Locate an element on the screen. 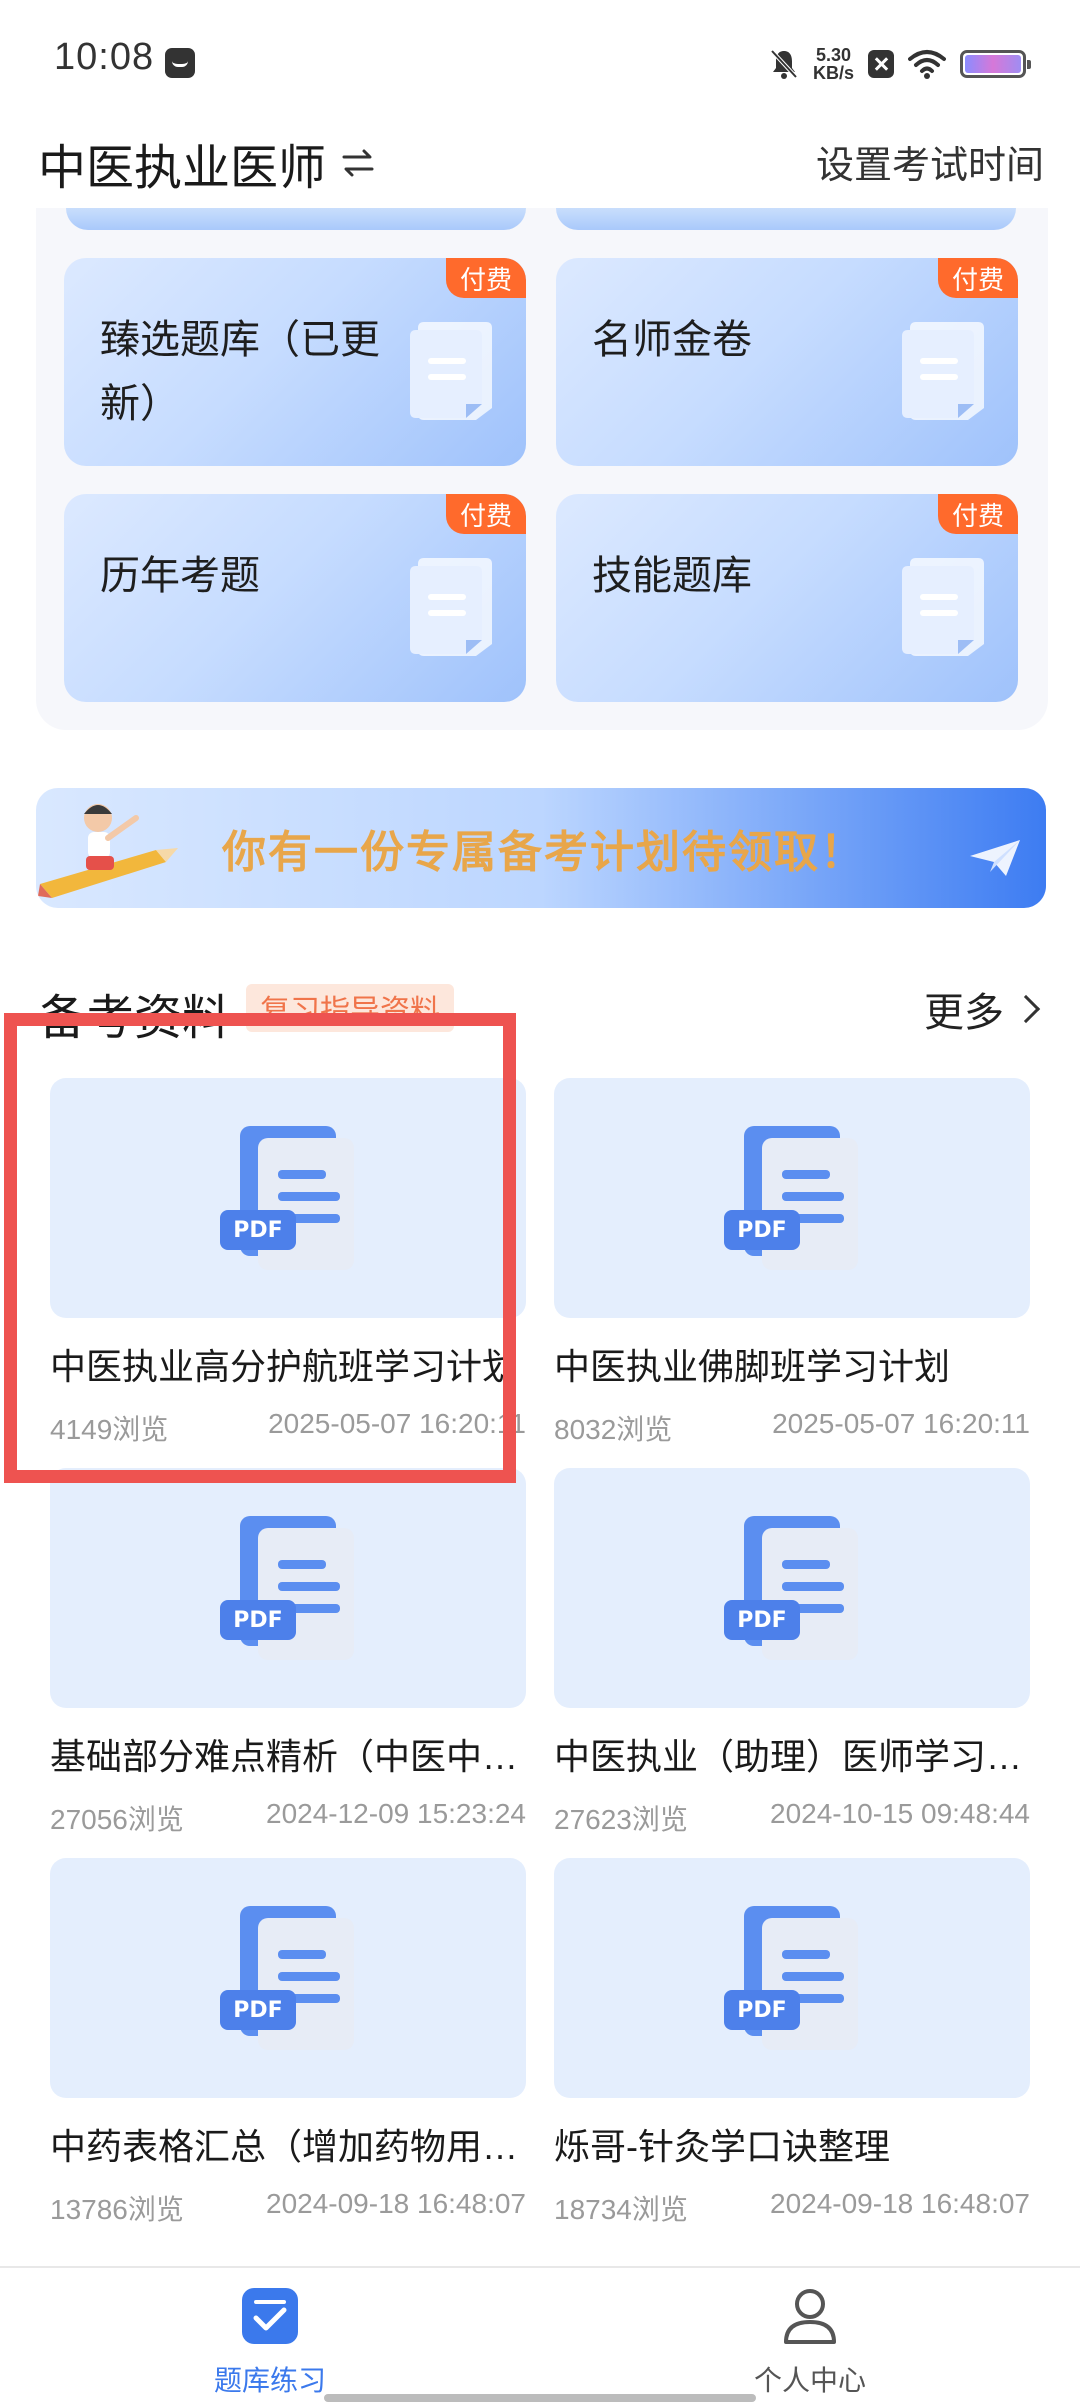 This screenshot has width=1080, height=2408. banner-text: 你有一份专属备考计划待领取！ is located at coordinates (544, 852).